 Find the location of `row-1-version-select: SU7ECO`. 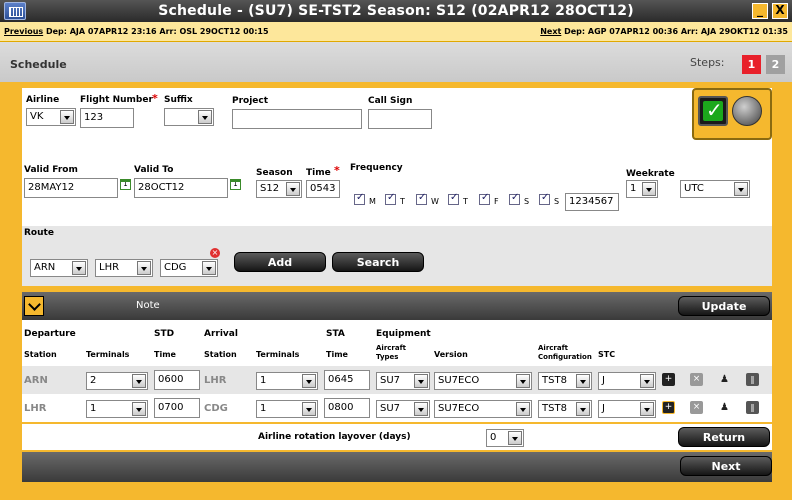

row-1-version-select: SU7ECO is located at coordinates (483, 381).